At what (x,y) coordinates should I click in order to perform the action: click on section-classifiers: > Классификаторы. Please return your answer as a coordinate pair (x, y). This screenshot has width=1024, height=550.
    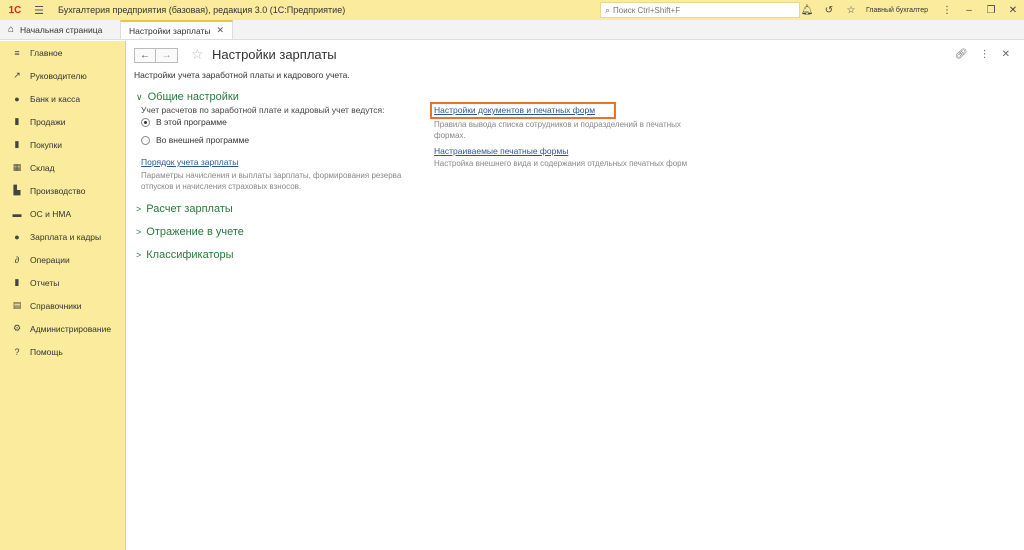
    Looking at the image, I should click on (185, 255).